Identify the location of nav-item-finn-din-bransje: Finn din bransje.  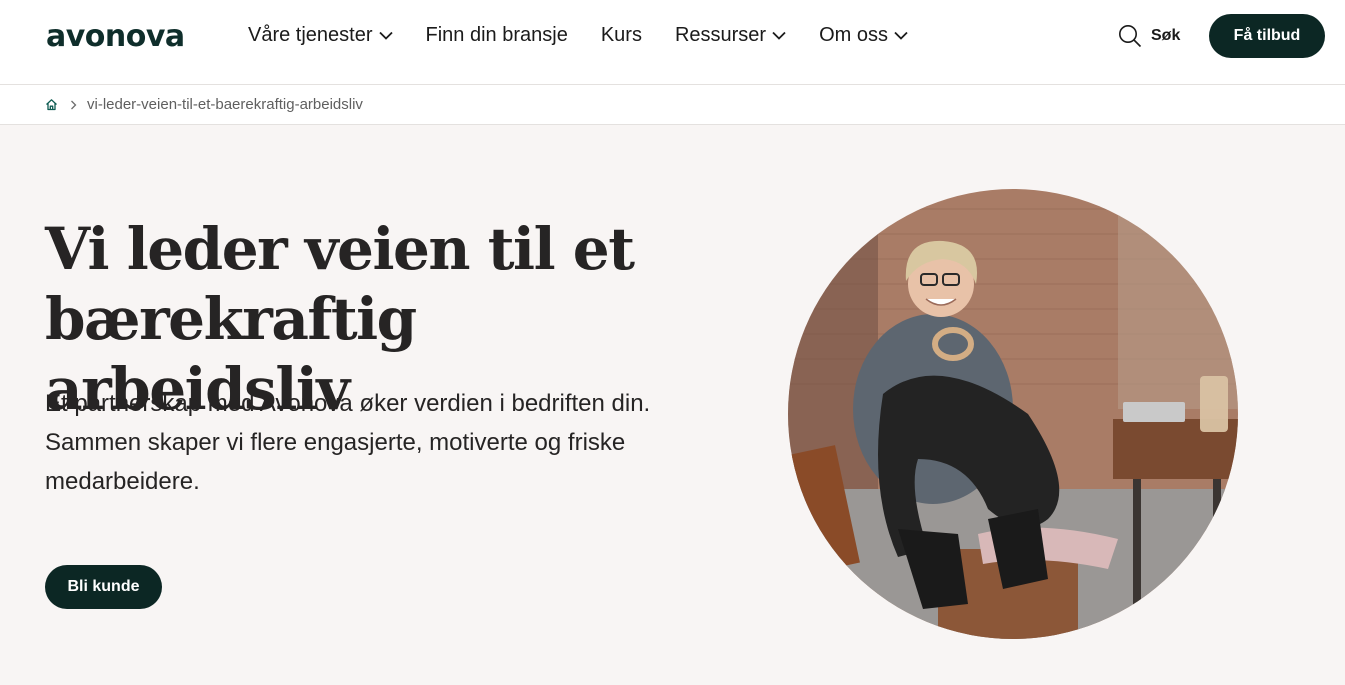
(497, 35).